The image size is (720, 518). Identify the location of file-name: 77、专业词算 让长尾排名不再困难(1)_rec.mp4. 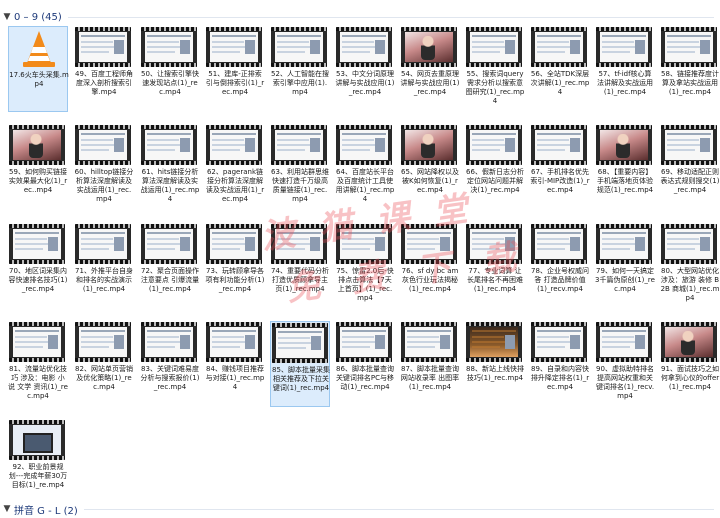
(495, 280).